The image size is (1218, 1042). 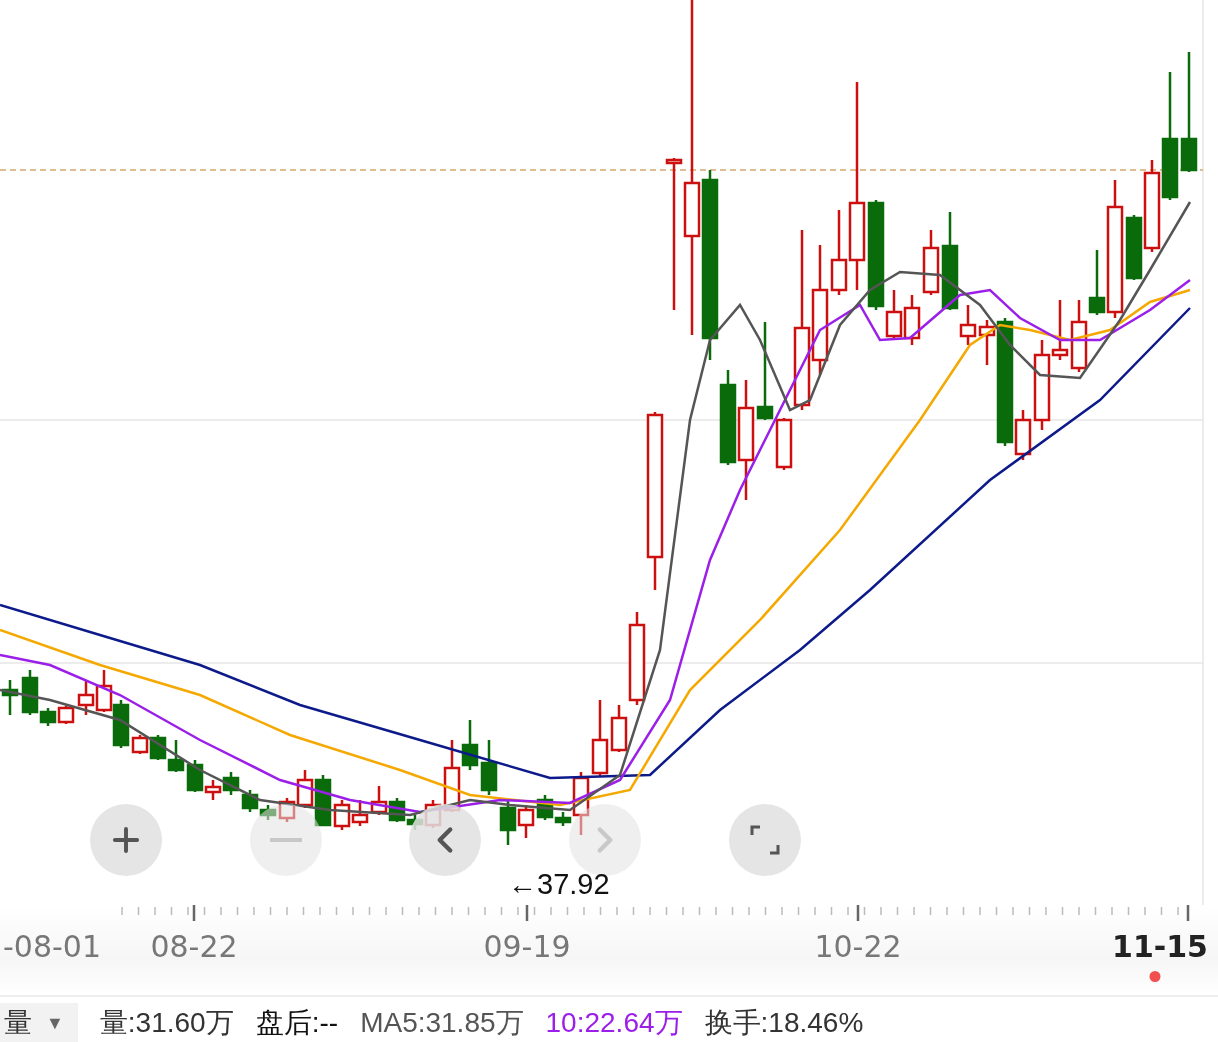 I want to click on indicator-selector: 量 ▼, so click(x=39, y=1022).